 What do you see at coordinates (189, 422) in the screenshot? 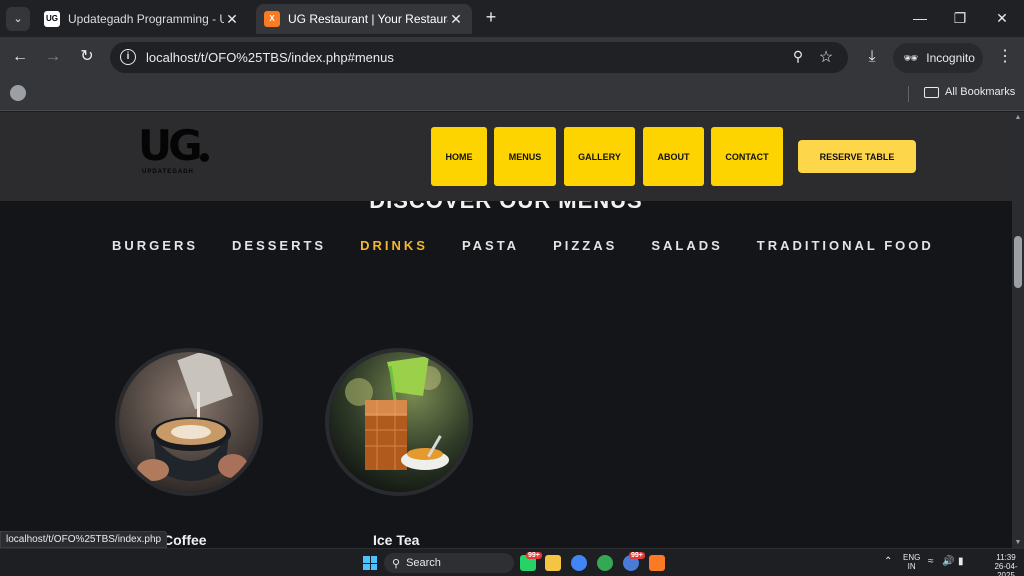
I see `coffee-image` at bounding box center [189, 422].